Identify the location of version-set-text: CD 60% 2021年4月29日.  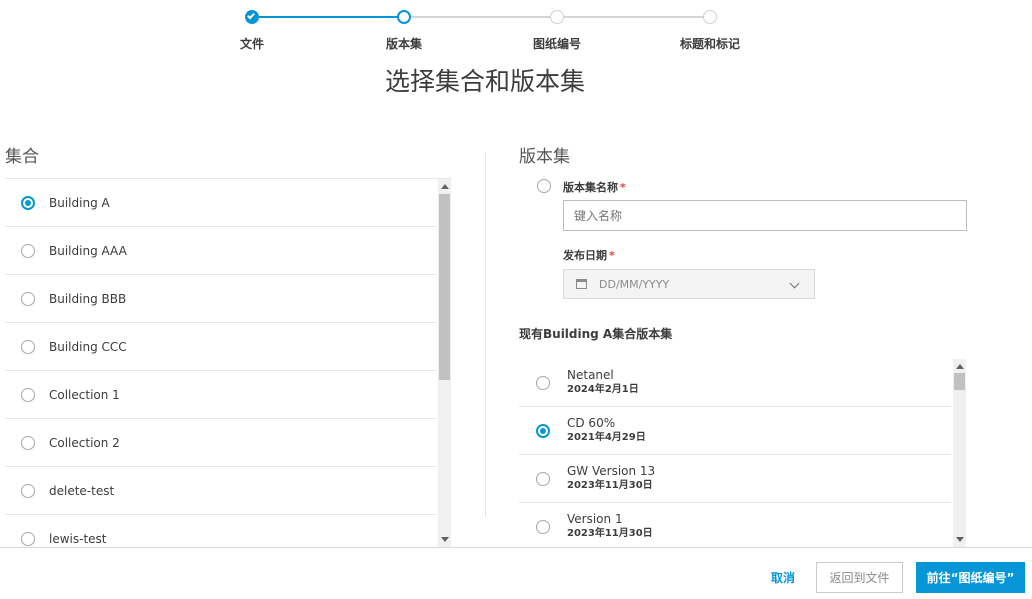
(606, 430).